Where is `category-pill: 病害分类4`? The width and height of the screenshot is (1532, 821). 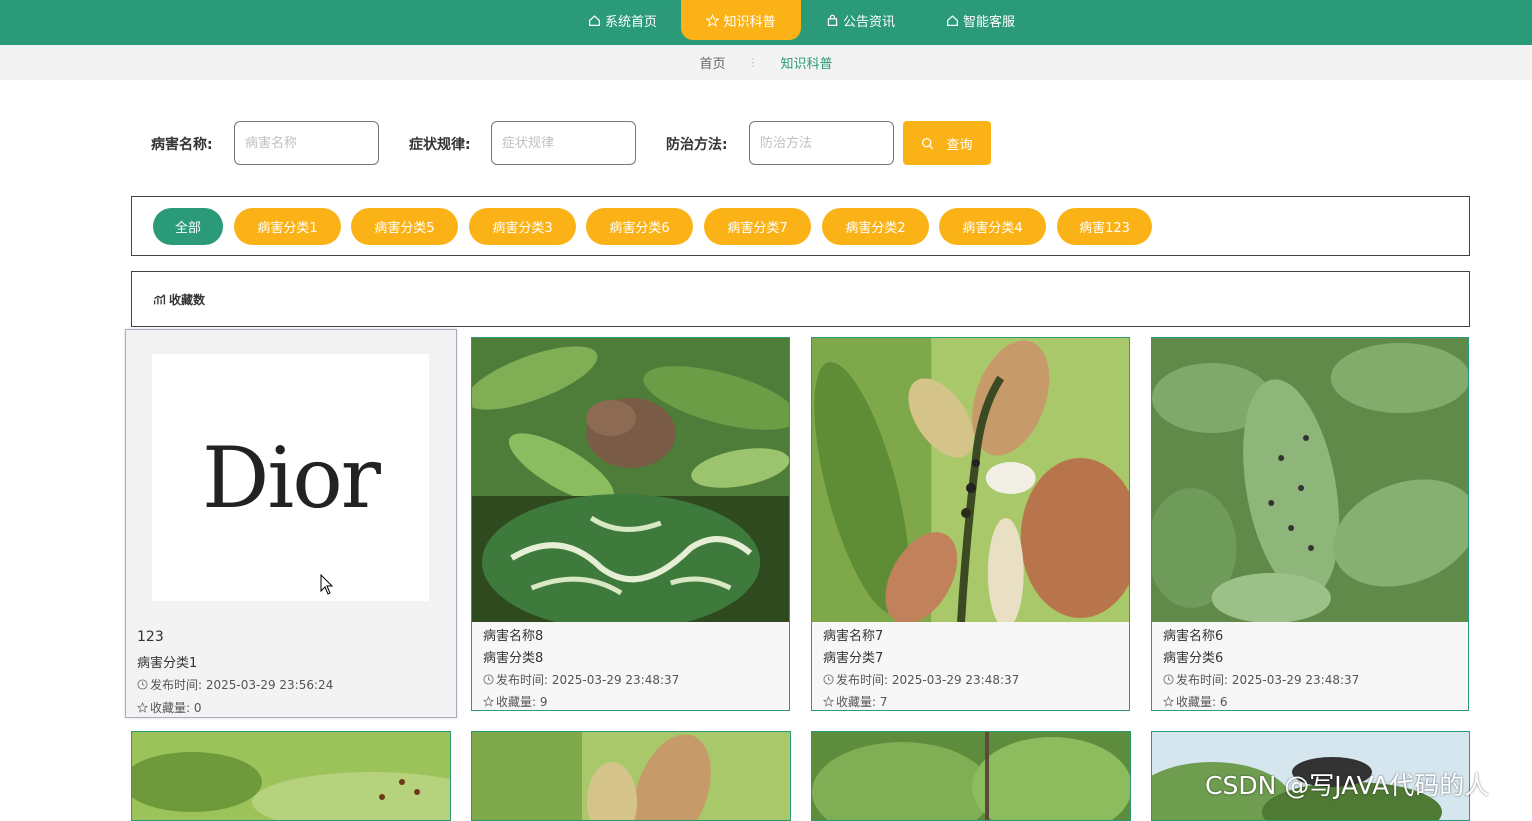
category-pill: 病害分类4 is located at coordinates (992, 226).